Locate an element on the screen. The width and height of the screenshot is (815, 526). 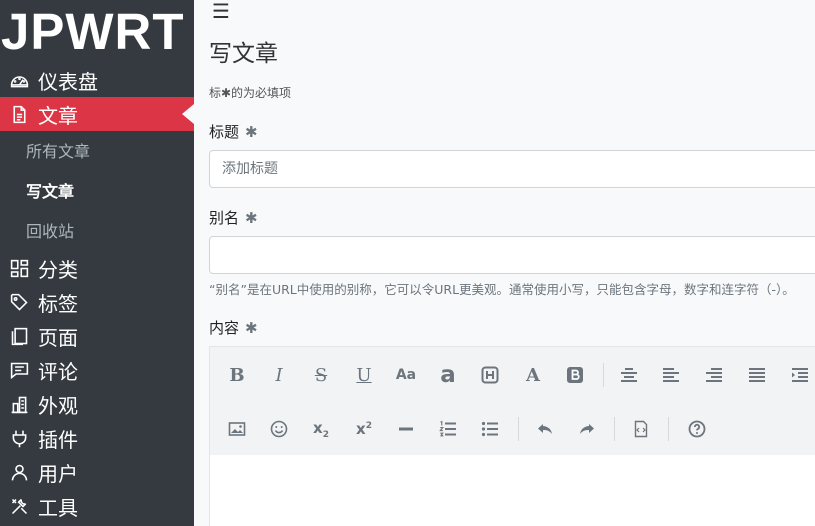
subscript-icon: x2 is located at coordinates (321, 429).